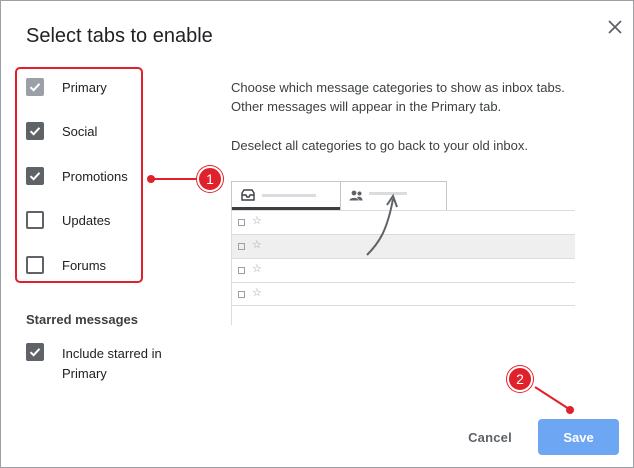 Image resolution: width=634 pixels, height=468 pixels. I want to click on preview-left-edge, so click(231, 267).